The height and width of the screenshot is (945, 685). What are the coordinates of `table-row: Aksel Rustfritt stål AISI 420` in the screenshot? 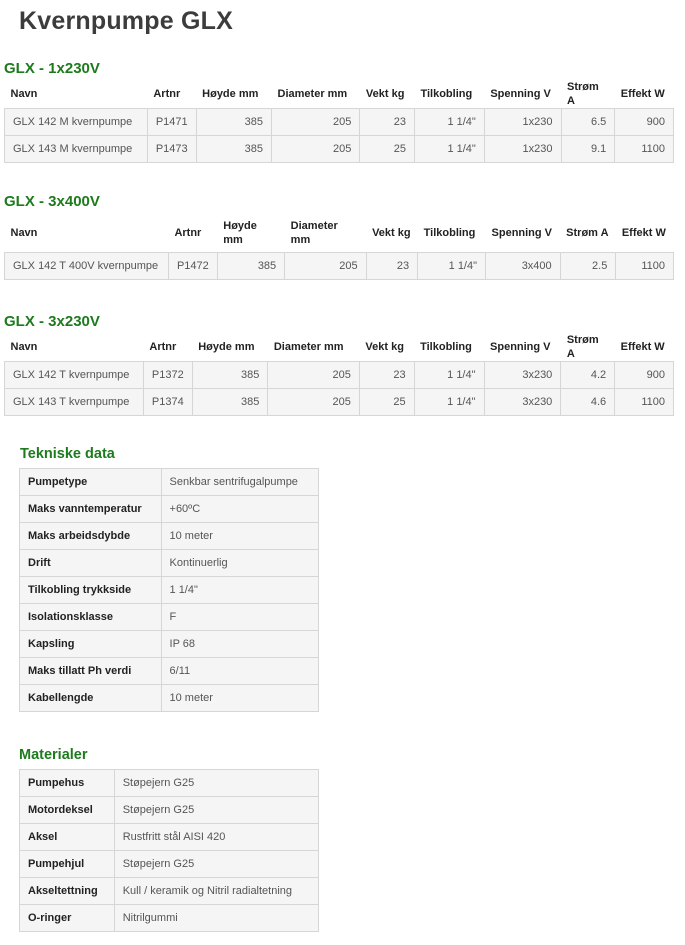 It's located at (169, 837).